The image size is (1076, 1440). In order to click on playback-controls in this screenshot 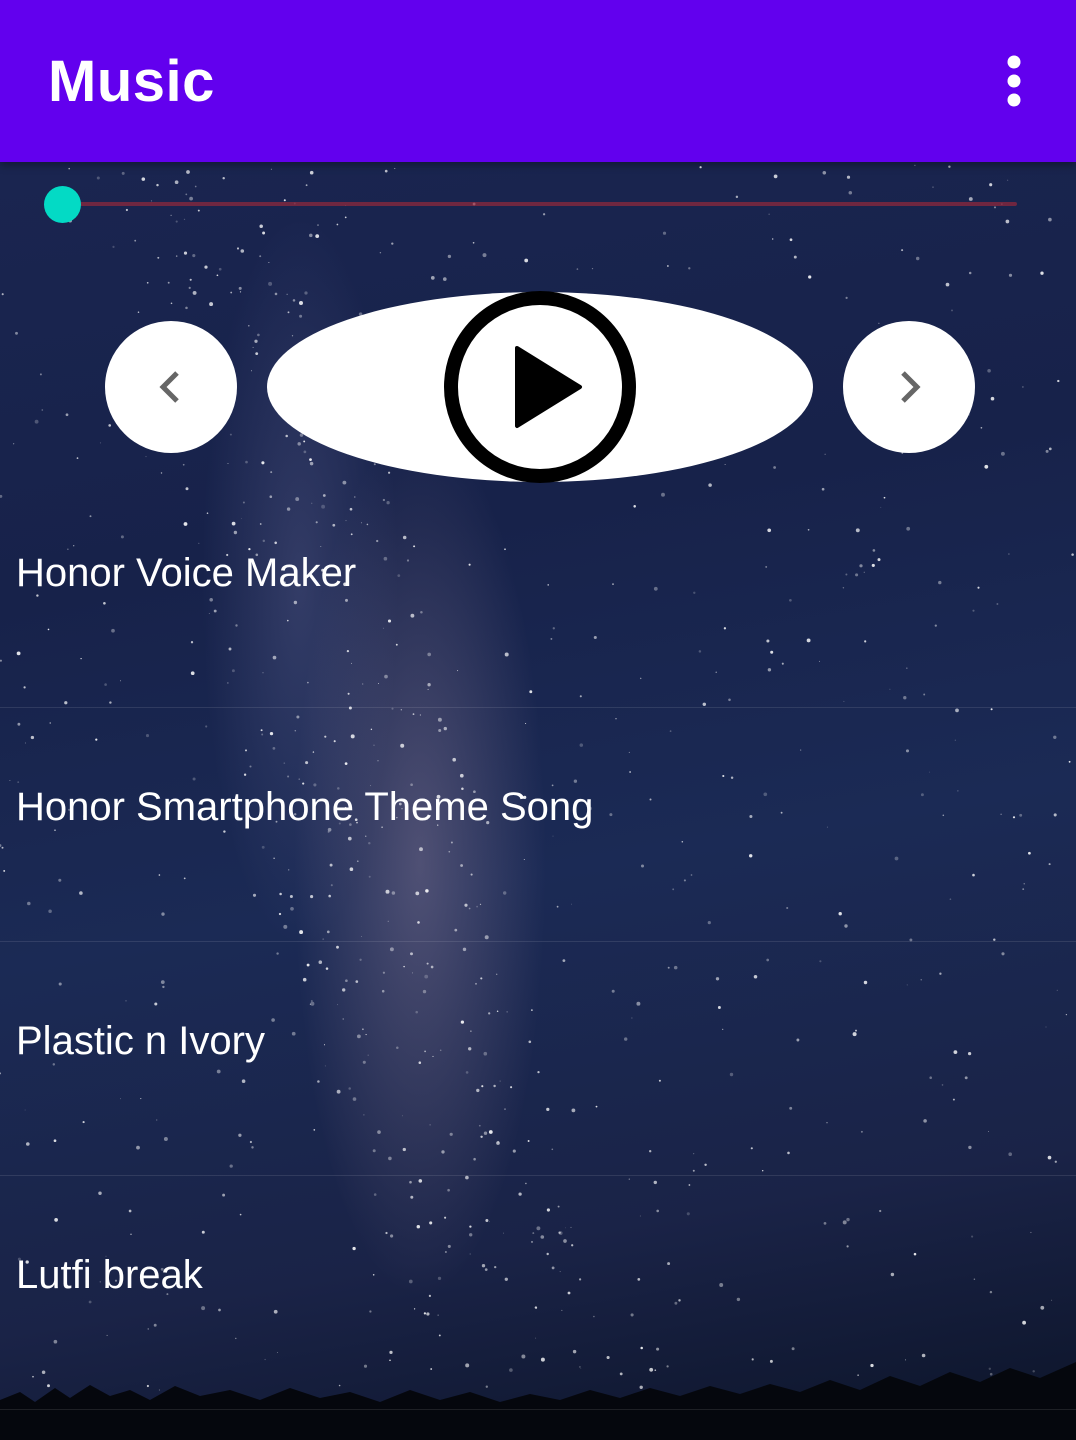, I will do `click(538, 387)`.